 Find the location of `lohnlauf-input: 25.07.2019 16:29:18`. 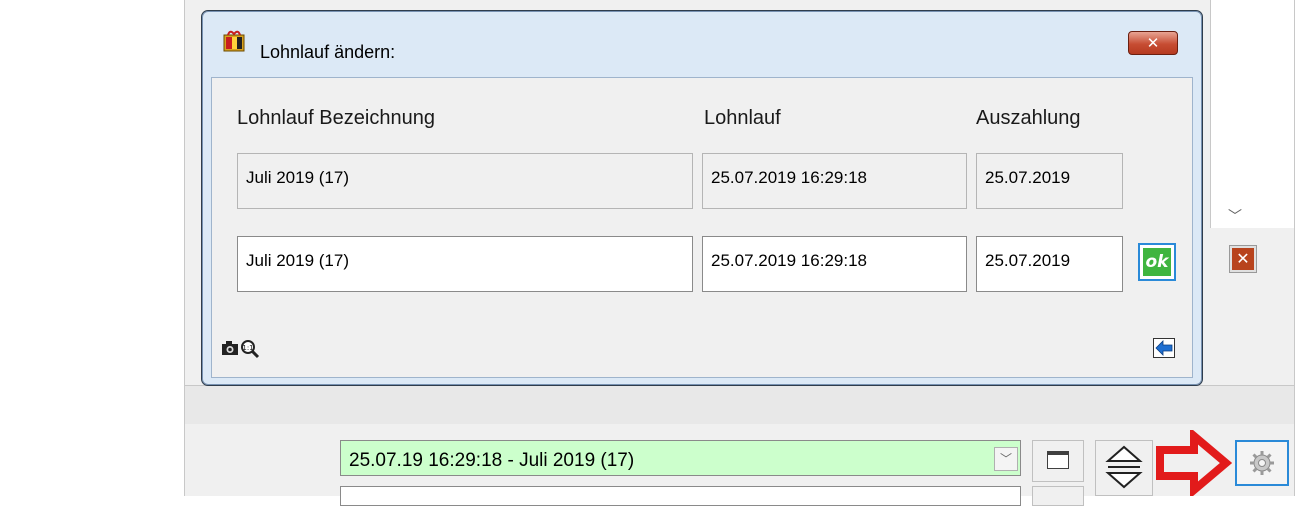

lohnlauf-input: 25.07.2019 16:29:18 is located at coordinates (834, 264).